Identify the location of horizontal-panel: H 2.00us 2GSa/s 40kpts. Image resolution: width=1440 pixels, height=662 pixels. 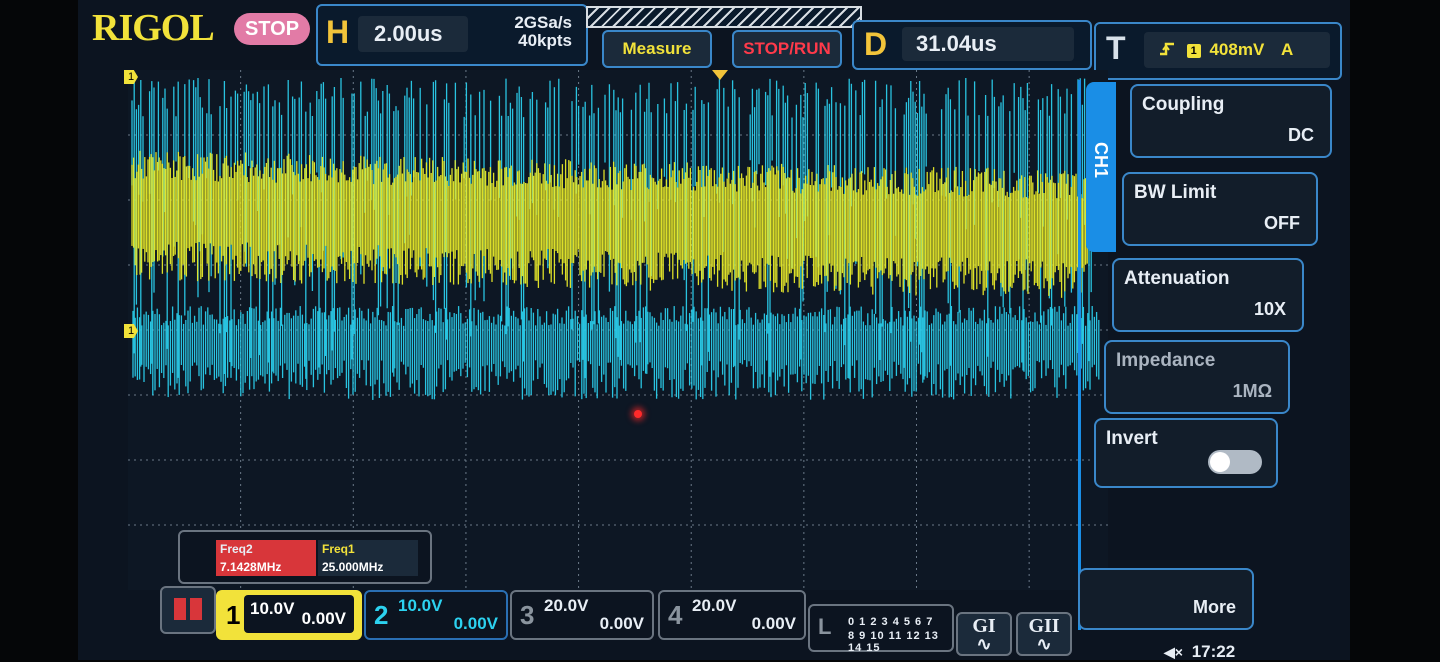
(452, 35).